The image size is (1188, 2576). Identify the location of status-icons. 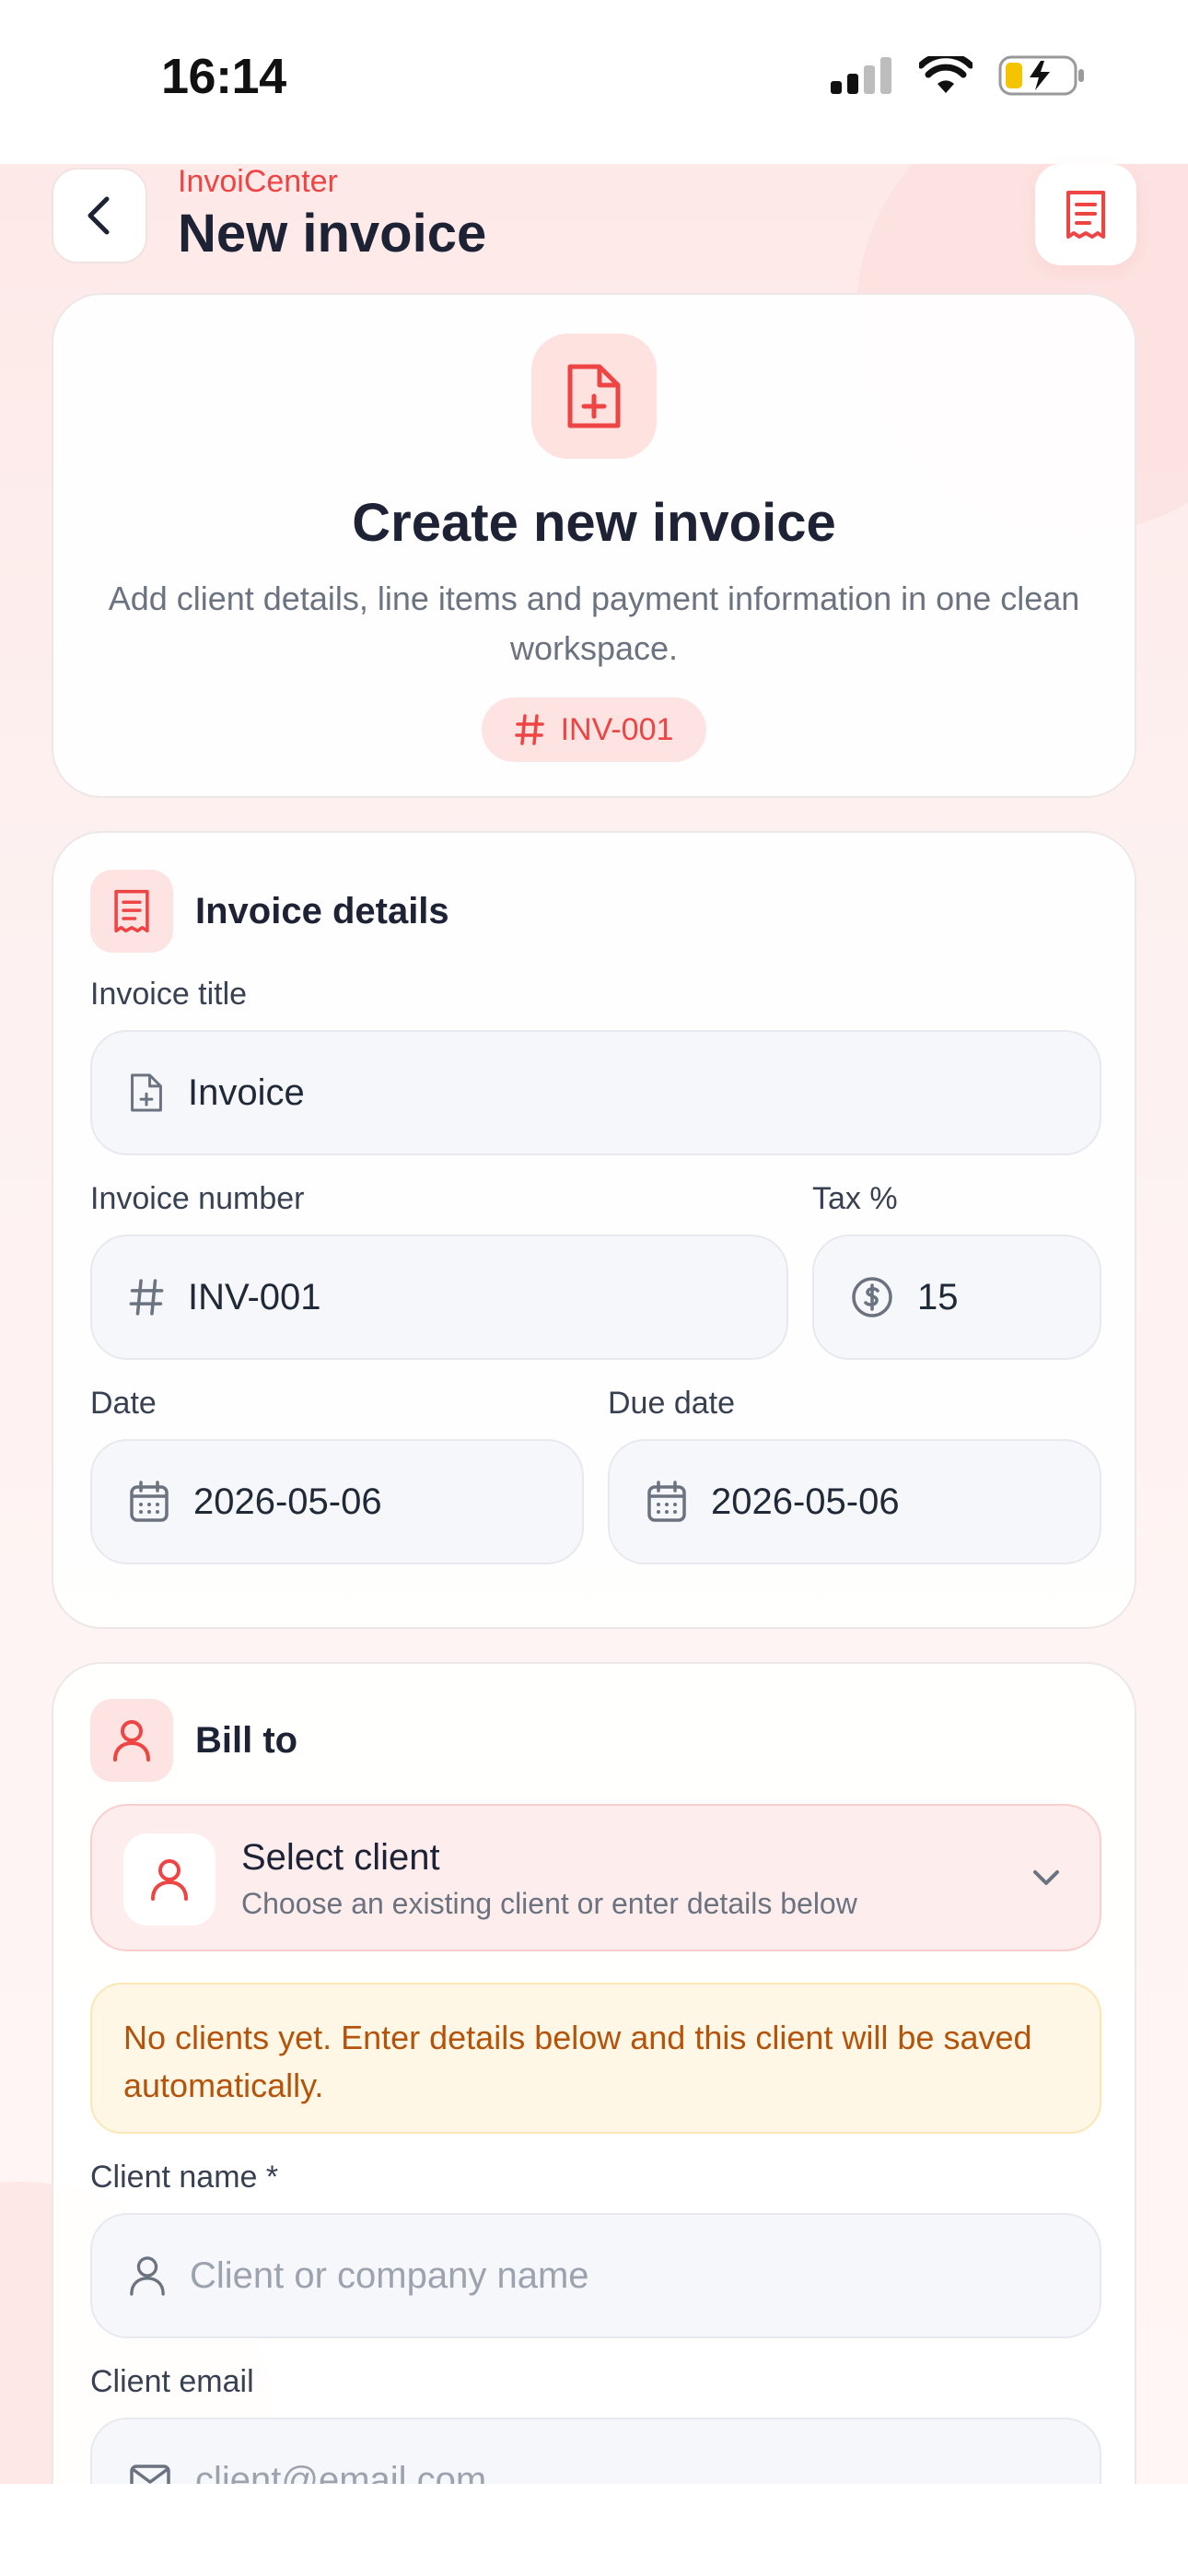
(959, 75).